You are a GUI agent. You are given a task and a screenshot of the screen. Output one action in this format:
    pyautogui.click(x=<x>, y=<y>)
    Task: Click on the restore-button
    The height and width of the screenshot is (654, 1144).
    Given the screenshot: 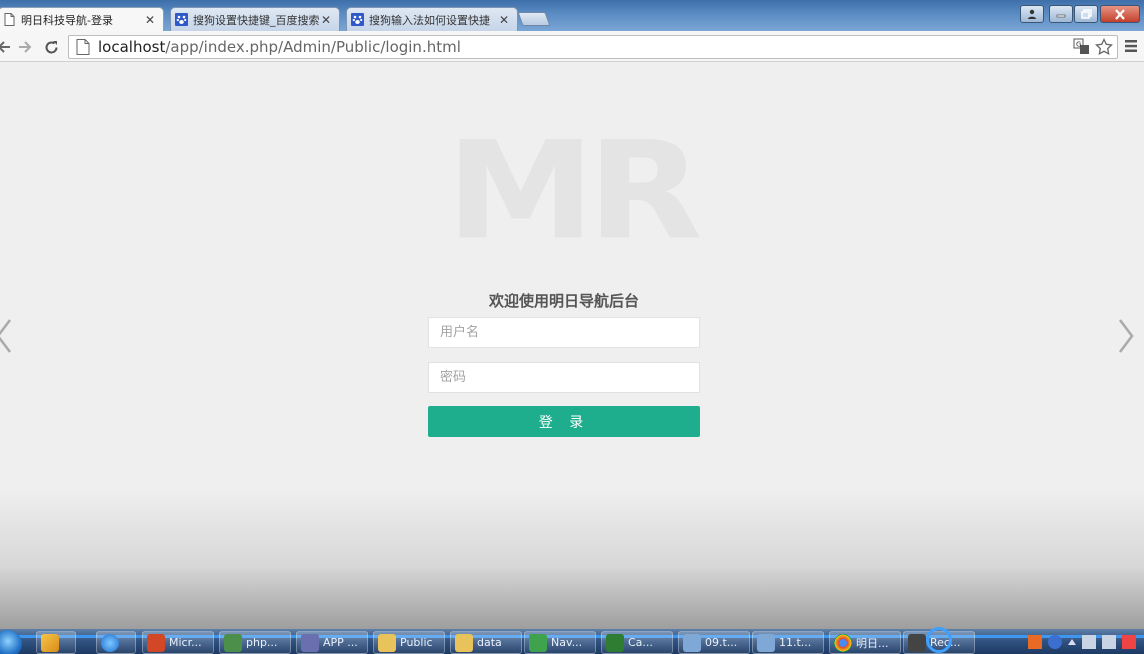 What is the action you would take?
    pyautogui.click(x=1086, y=14)
    